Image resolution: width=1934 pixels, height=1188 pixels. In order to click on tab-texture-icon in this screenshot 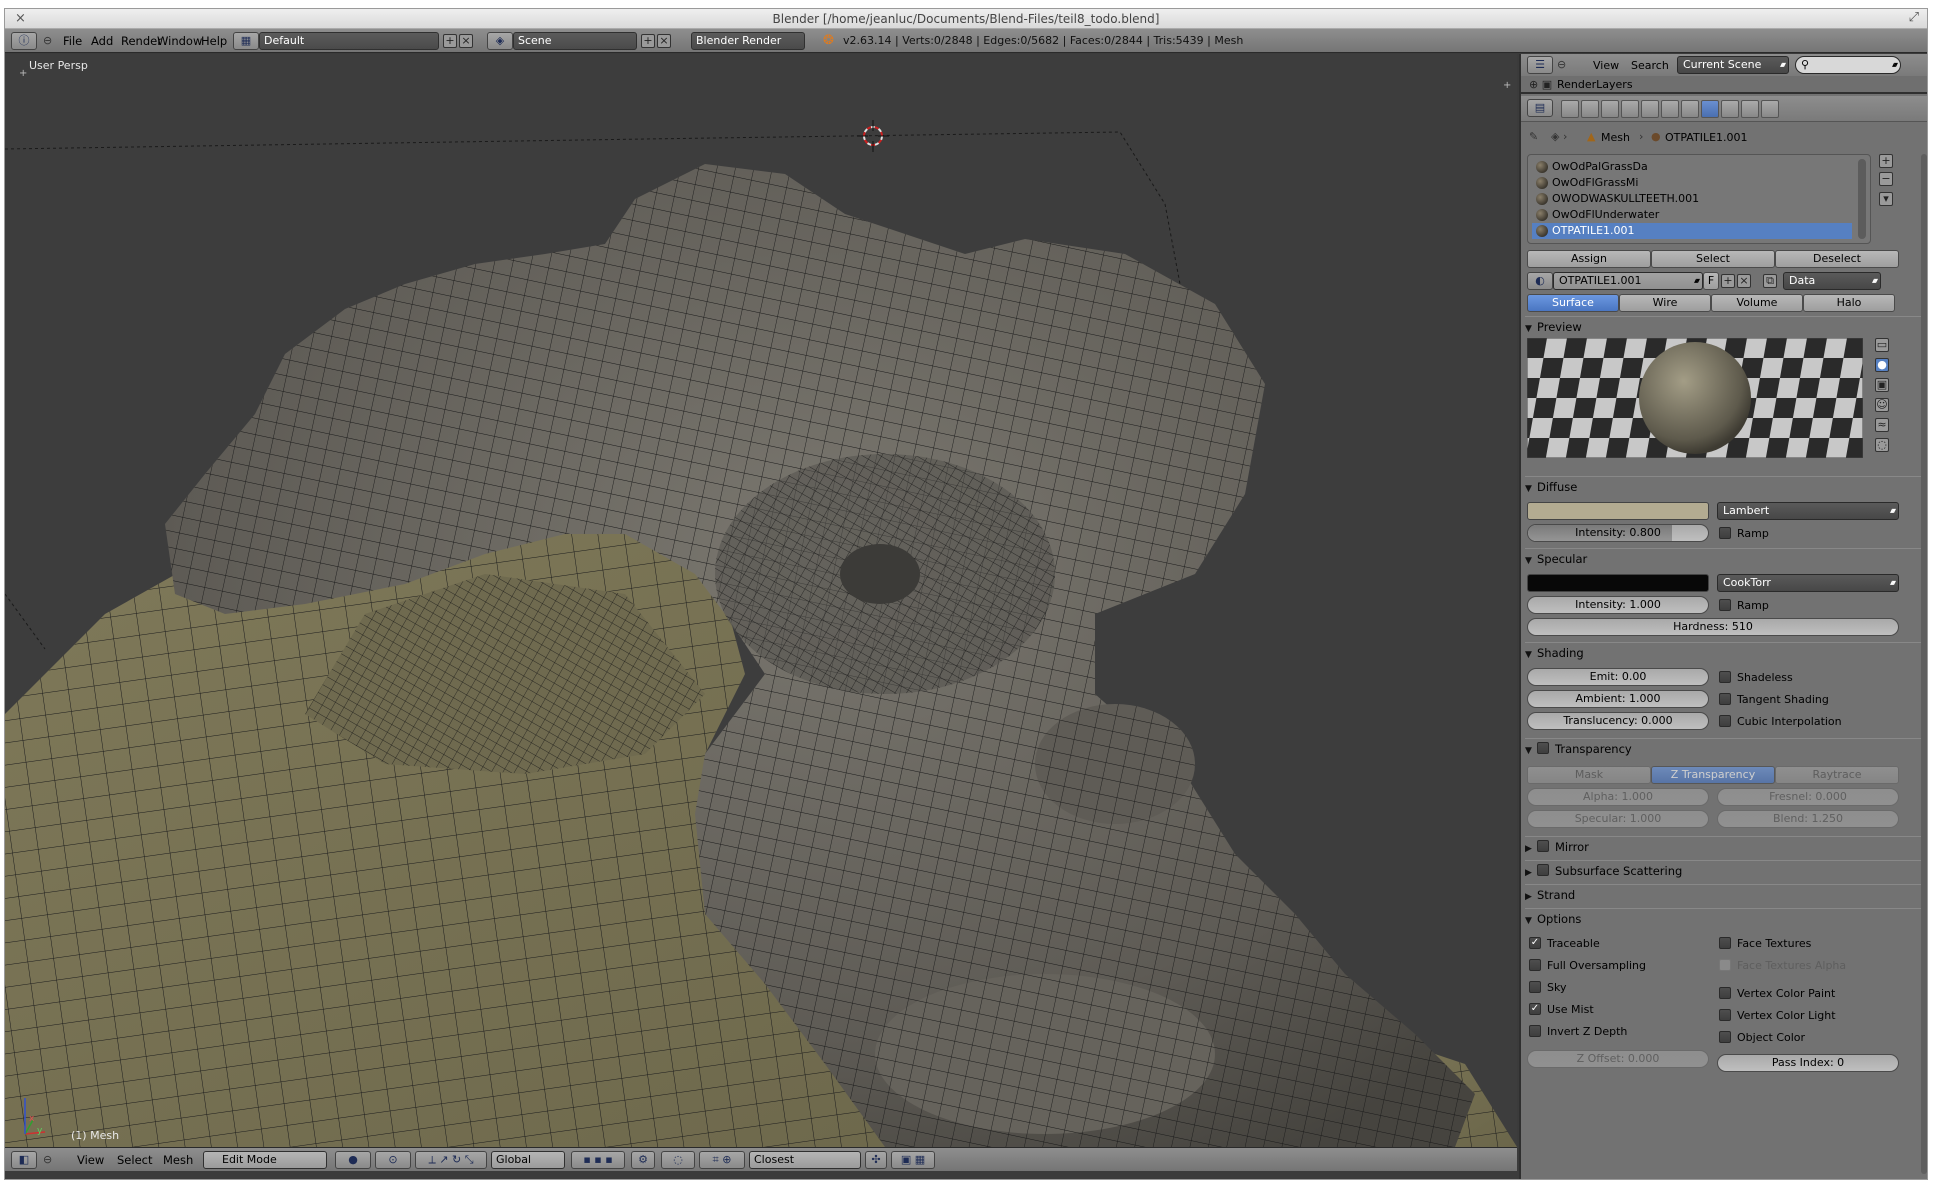, I will do `click(1730, 109)`.